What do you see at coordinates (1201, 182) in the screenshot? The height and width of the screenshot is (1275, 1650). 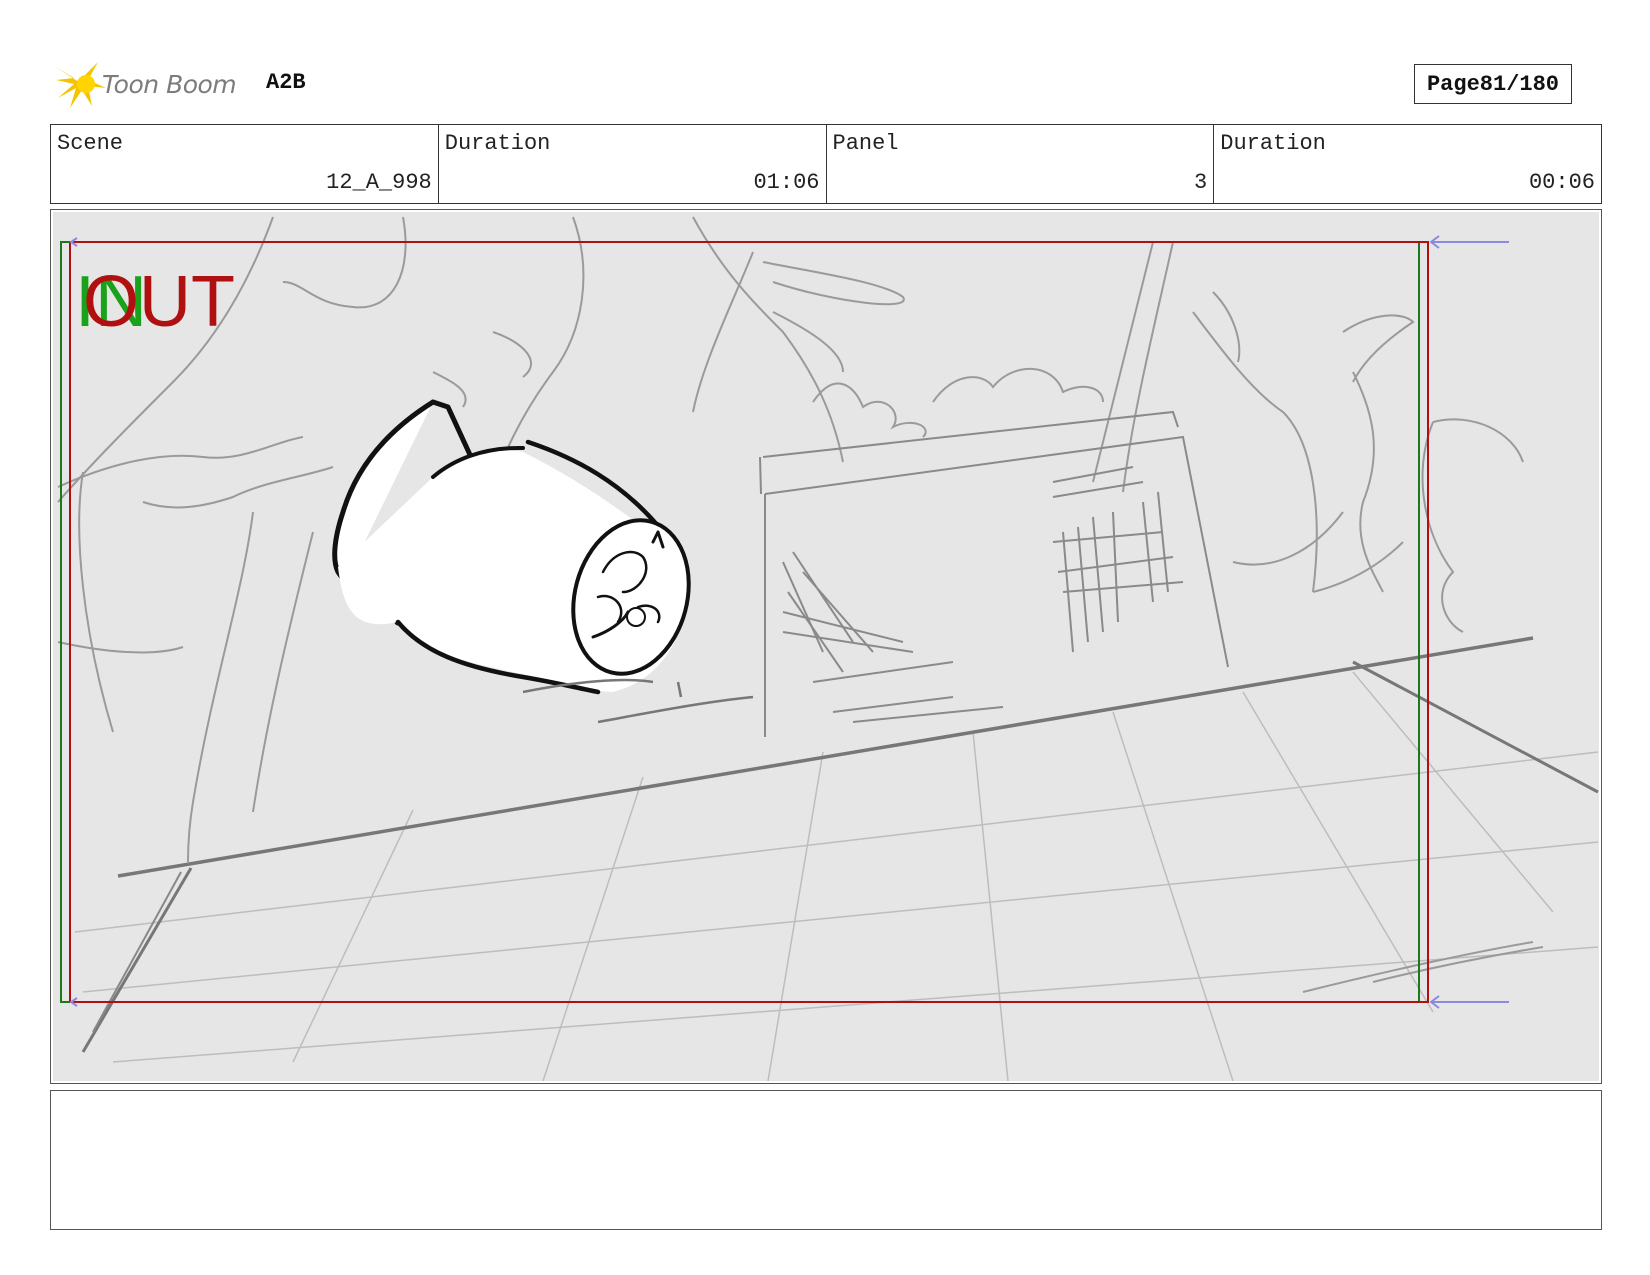 I see `panel-value: 3` at bounding box center [1201, 182].